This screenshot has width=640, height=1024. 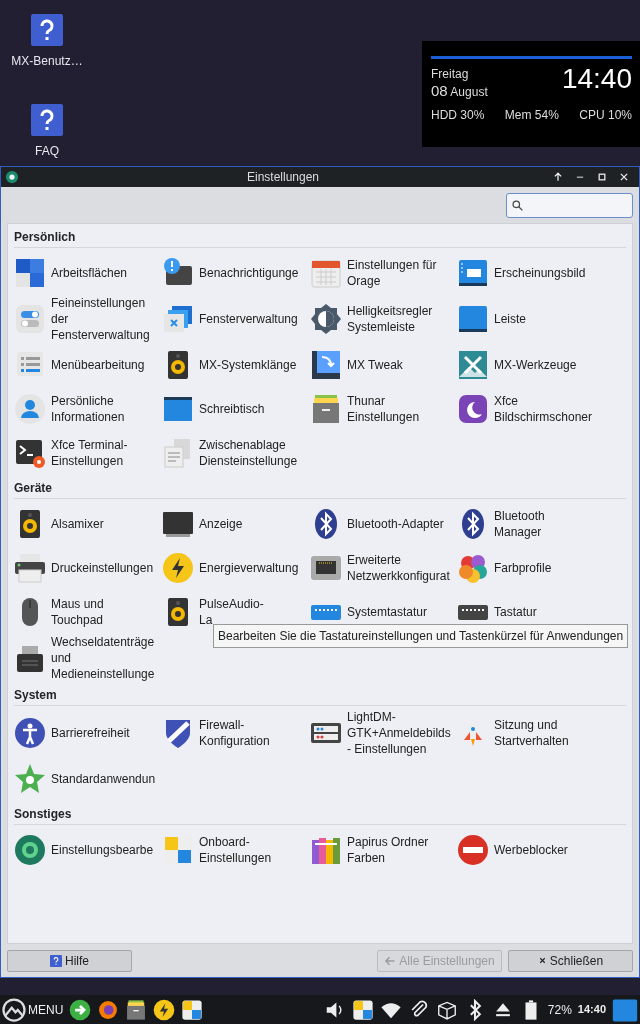 What do you see at coordinates (236, 273) in the screenshot?
I see `settings-item: Benachrichtigunge` at bounding box center [236, 273].